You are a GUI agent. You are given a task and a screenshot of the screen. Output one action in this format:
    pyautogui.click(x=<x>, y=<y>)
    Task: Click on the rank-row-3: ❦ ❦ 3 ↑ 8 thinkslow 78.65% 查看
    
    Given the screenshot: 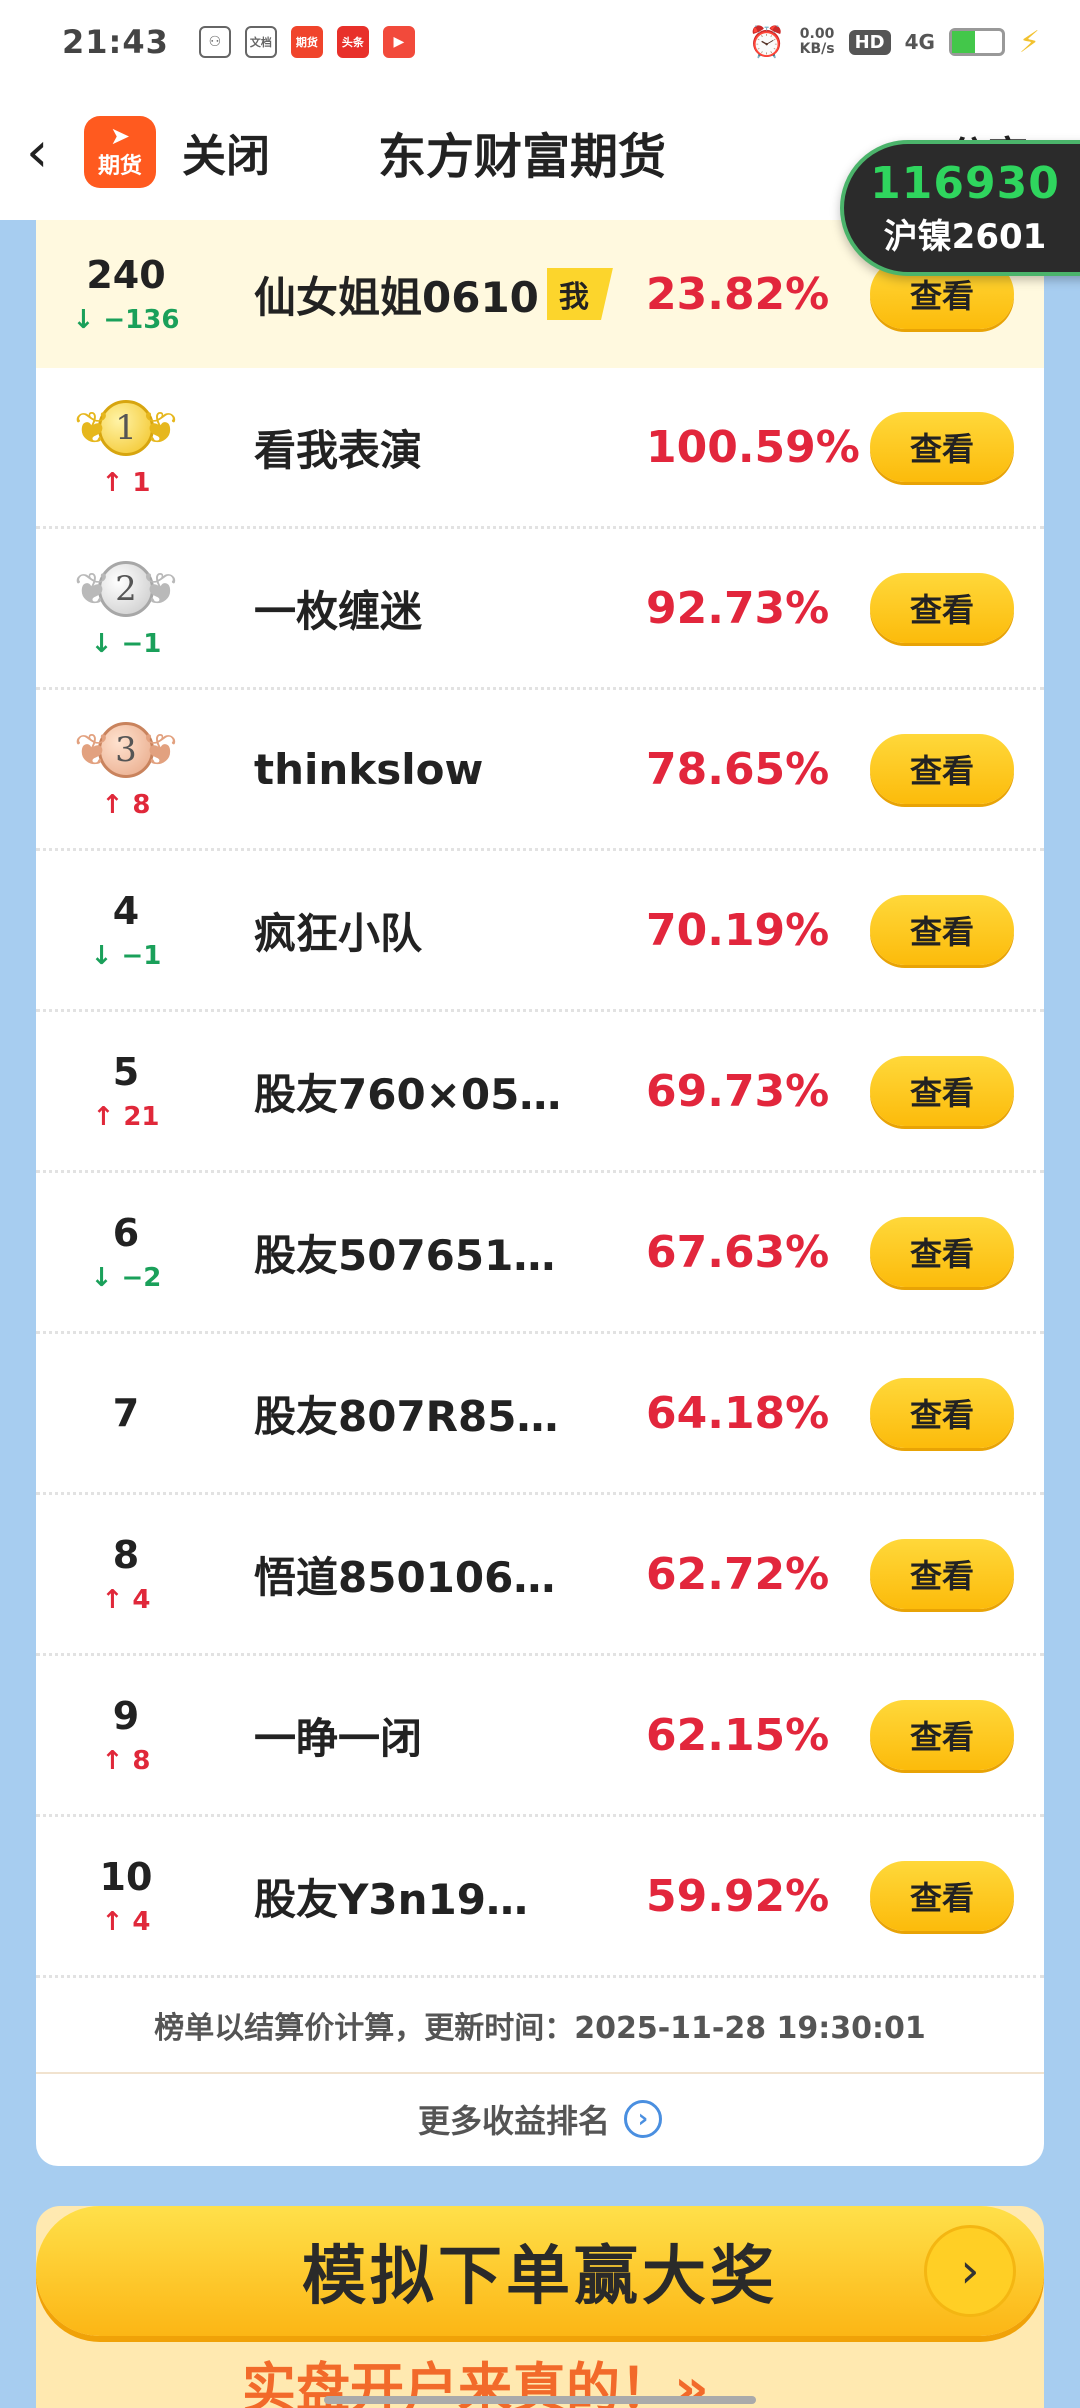 What is the action you would take?
    pyautogui.click(x=540, y=770)
    